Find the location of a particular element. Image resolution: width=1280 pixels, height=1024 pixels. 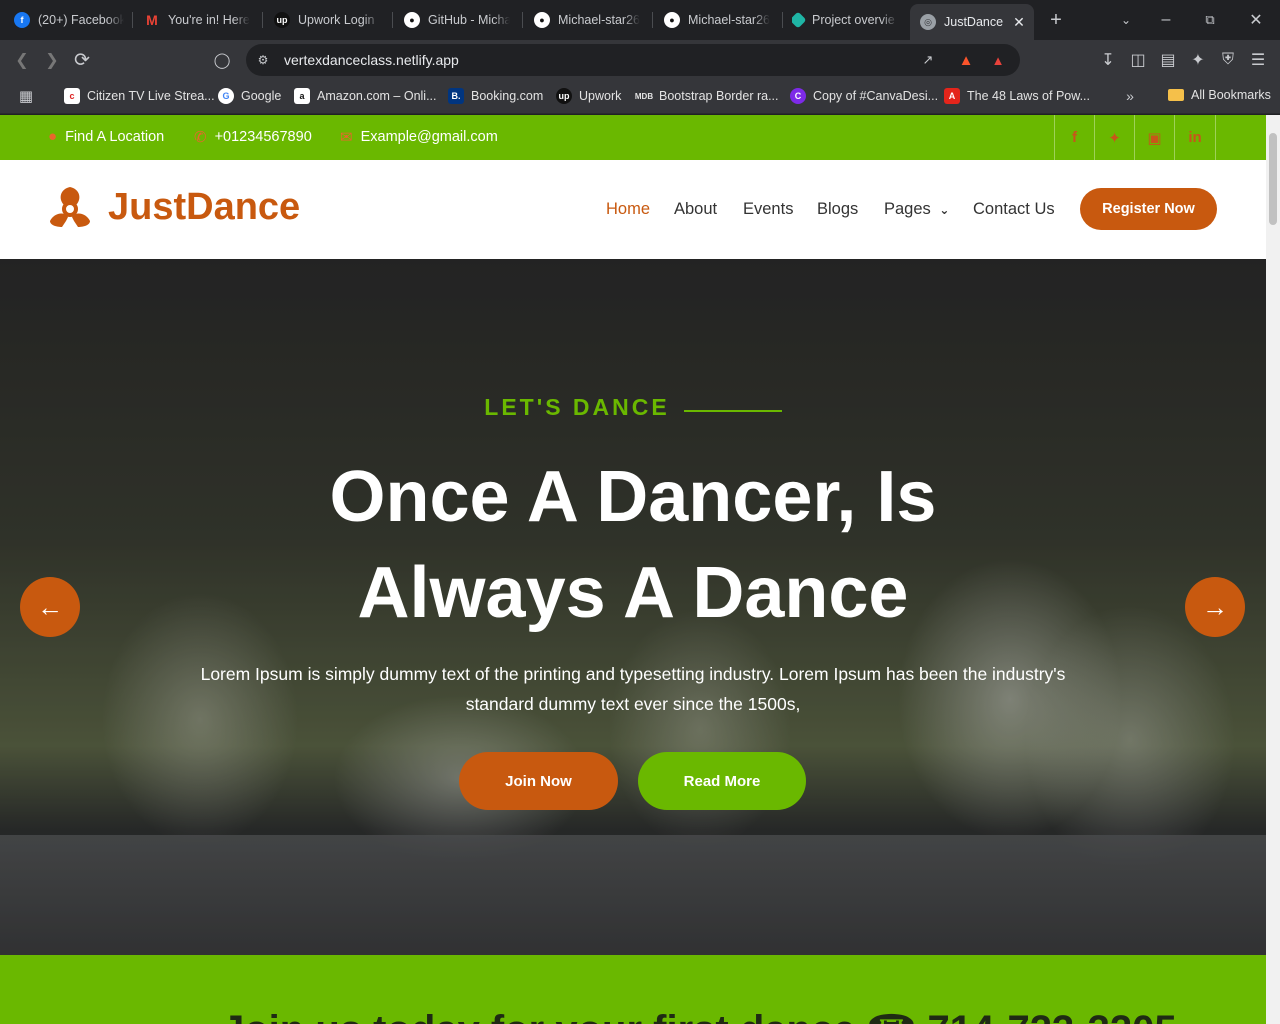

canva-icon: C is located at coordinates (798, 96).